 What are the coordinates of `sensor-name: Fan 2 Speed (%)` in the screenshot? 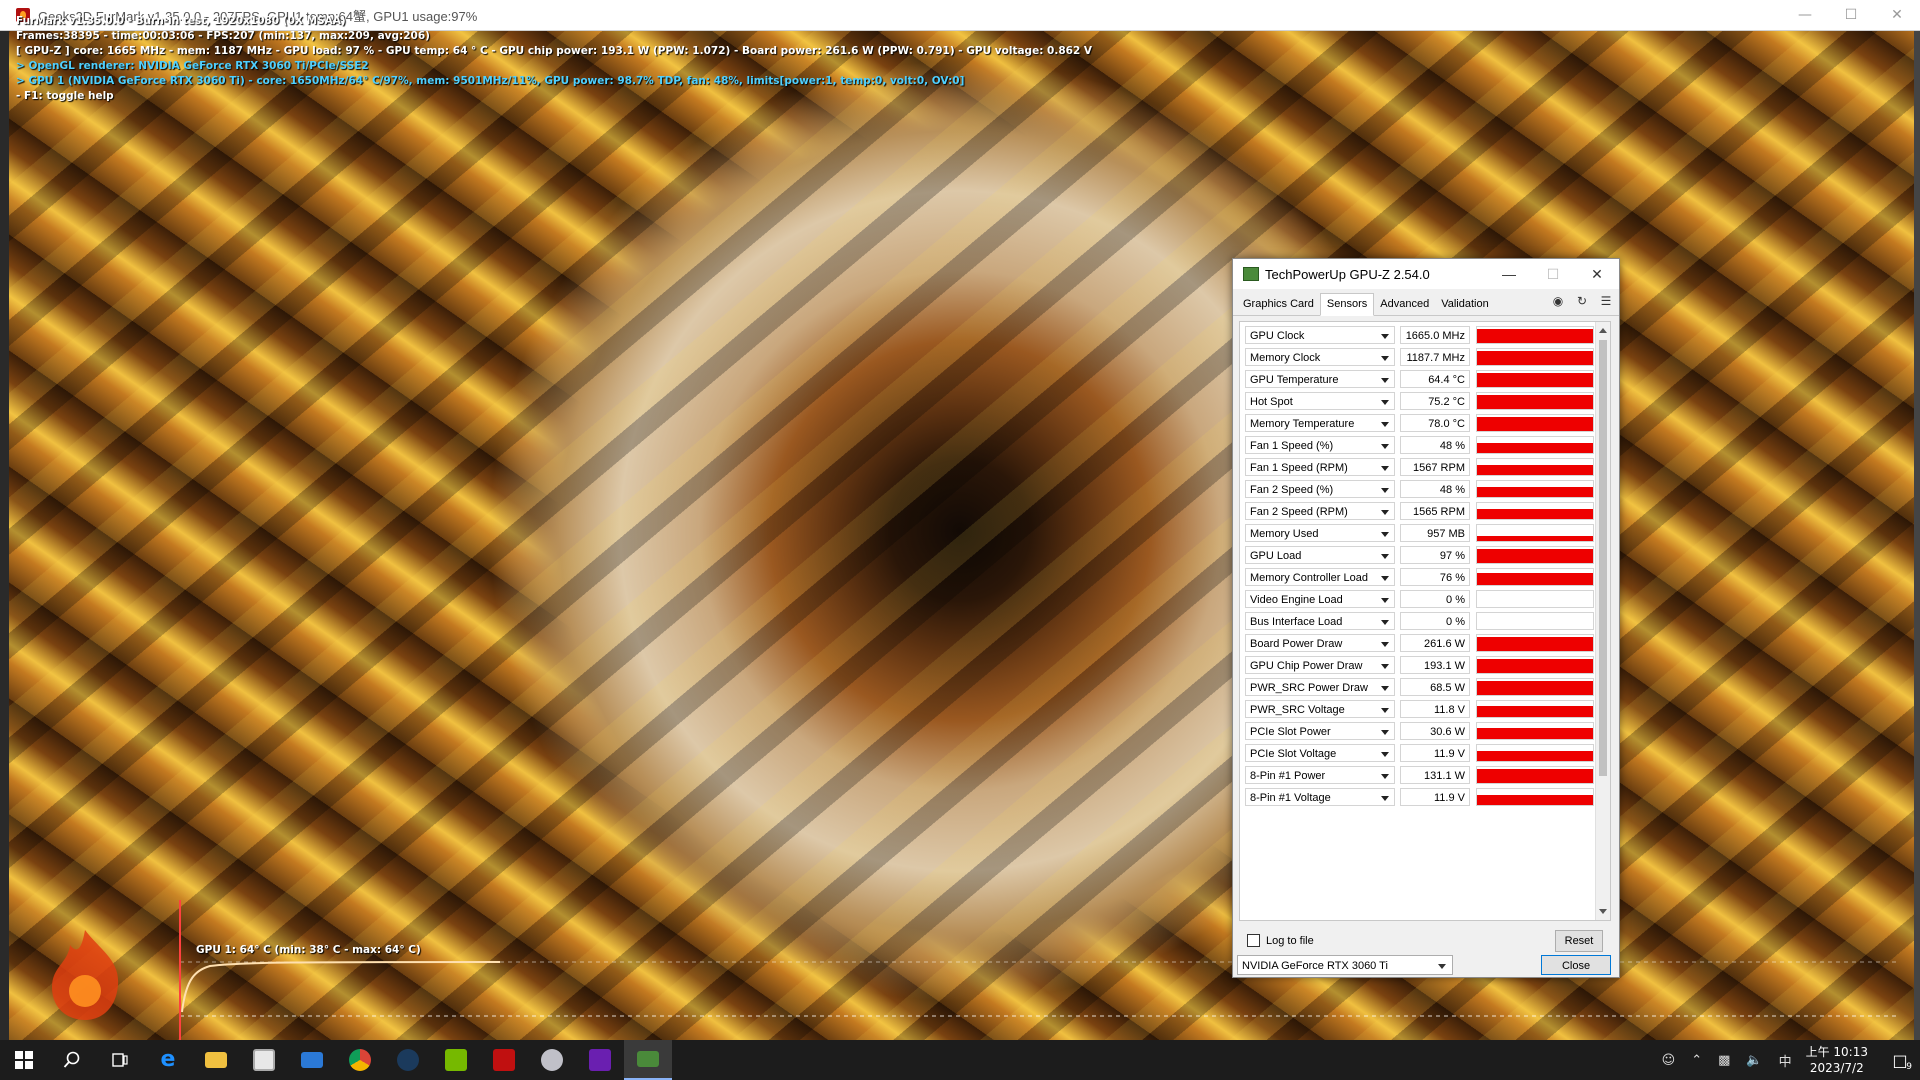 It's located at (1292, 490).